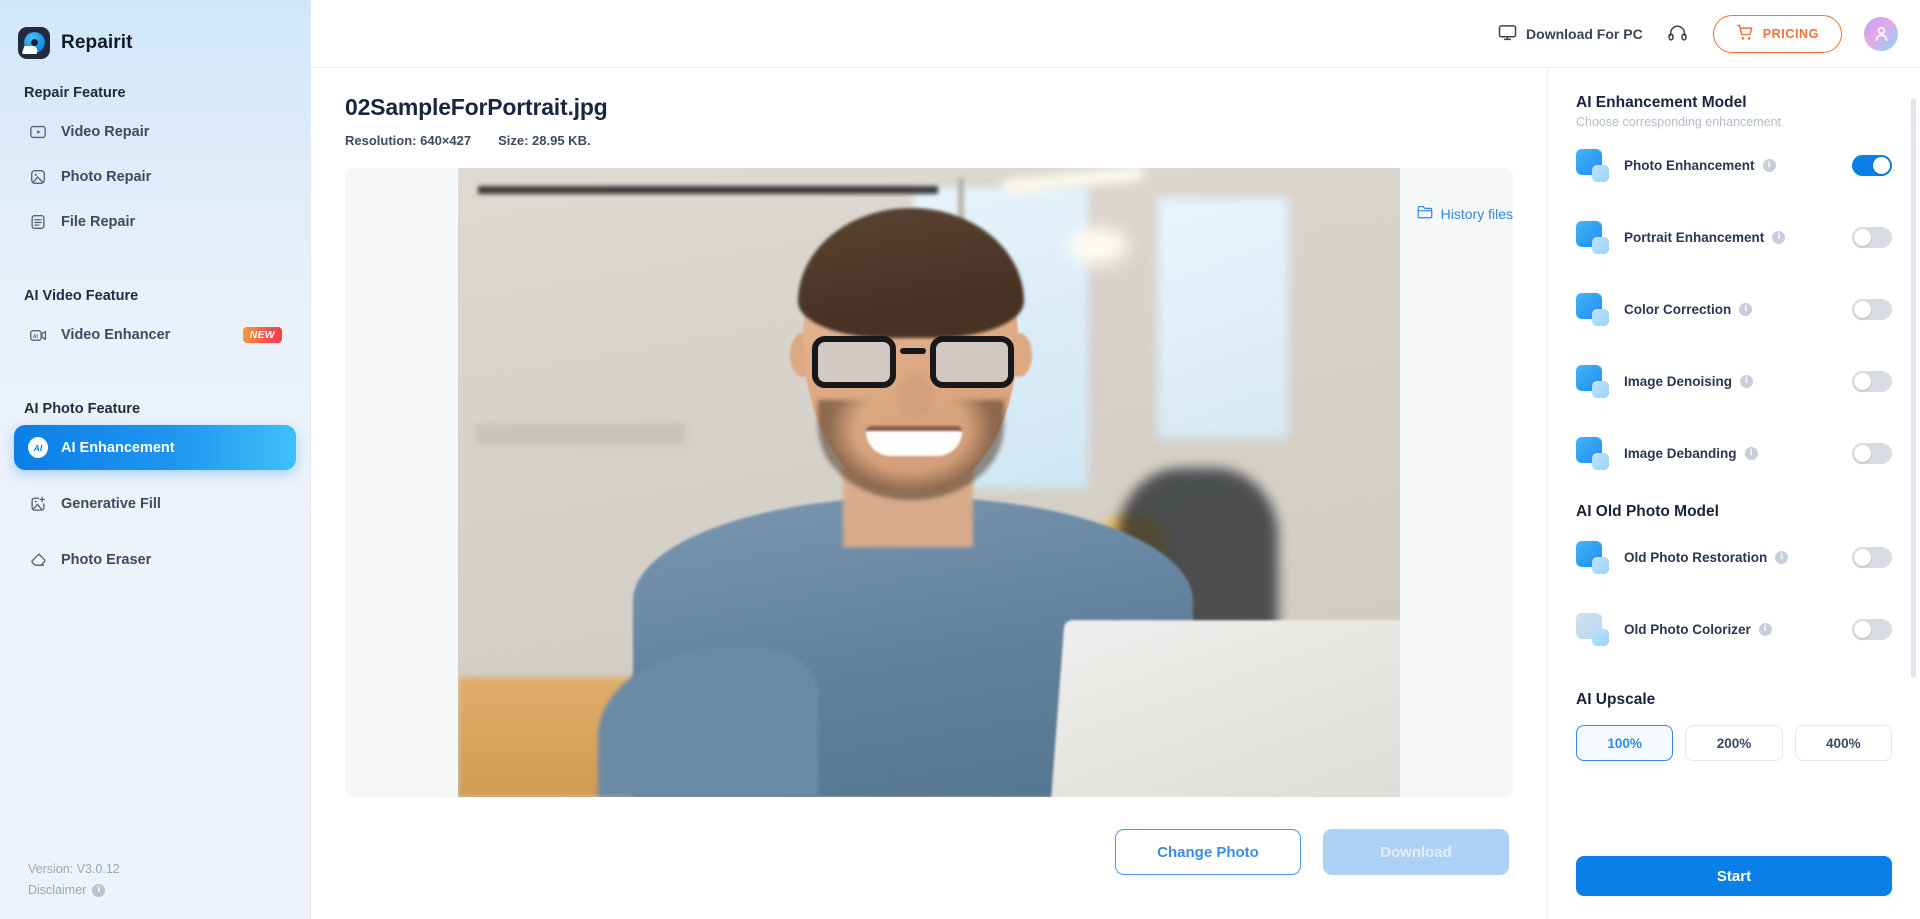 The image size is (1920, 919). What do you see at coordinates (1680, 453) in the screenshot?
I see `option-label: Image Debanding` at bounding box center [1680, 453].